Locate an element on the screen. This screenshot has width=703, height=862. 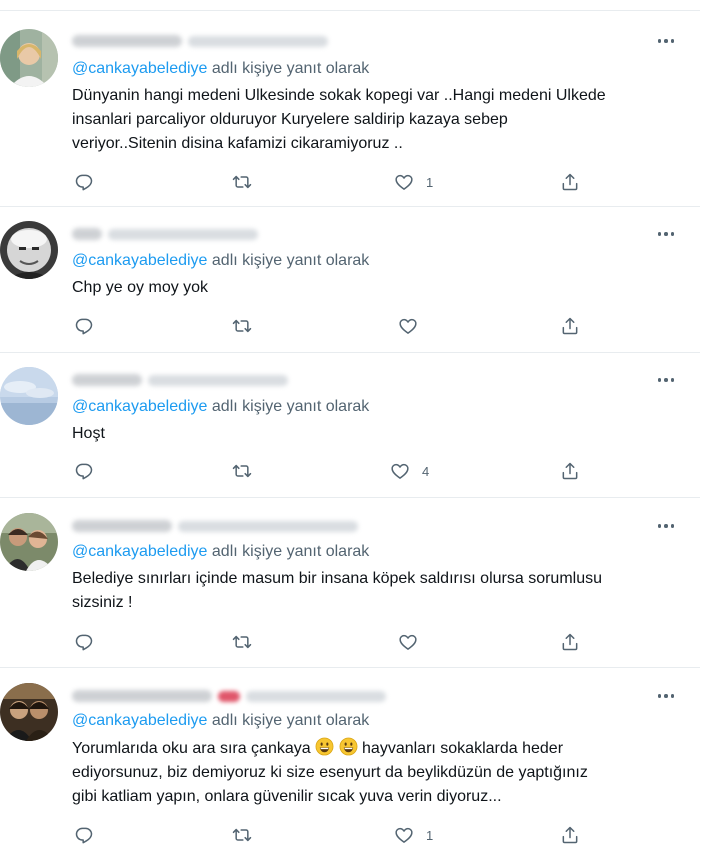
tweet-text: Chp ye oy moy yok is located at coordinates (140, 287).